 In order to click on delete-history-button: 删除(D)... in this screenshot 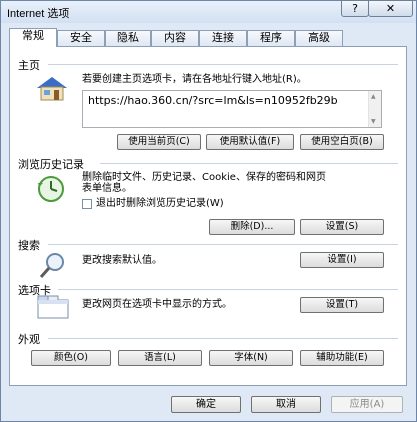, I will do `click(252, 227)`.